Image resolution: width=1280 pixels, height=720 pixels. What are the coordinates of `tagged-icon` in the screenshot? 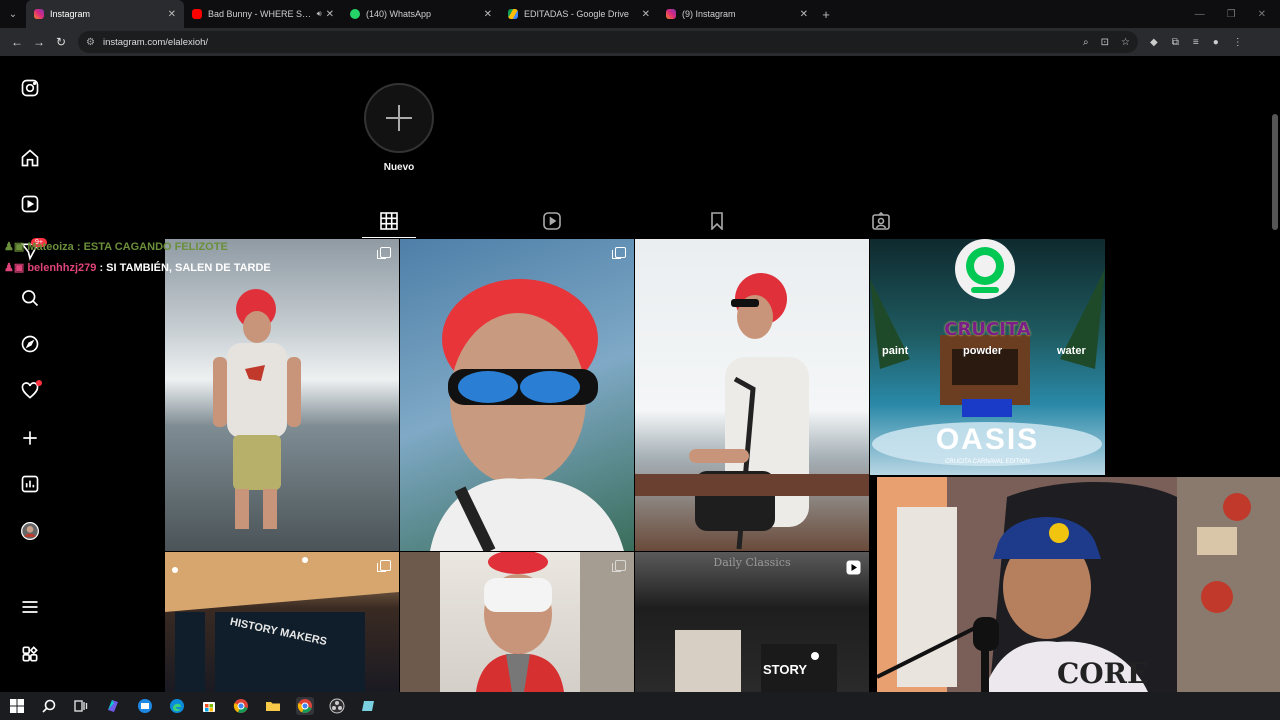 It's located at (881, 221).